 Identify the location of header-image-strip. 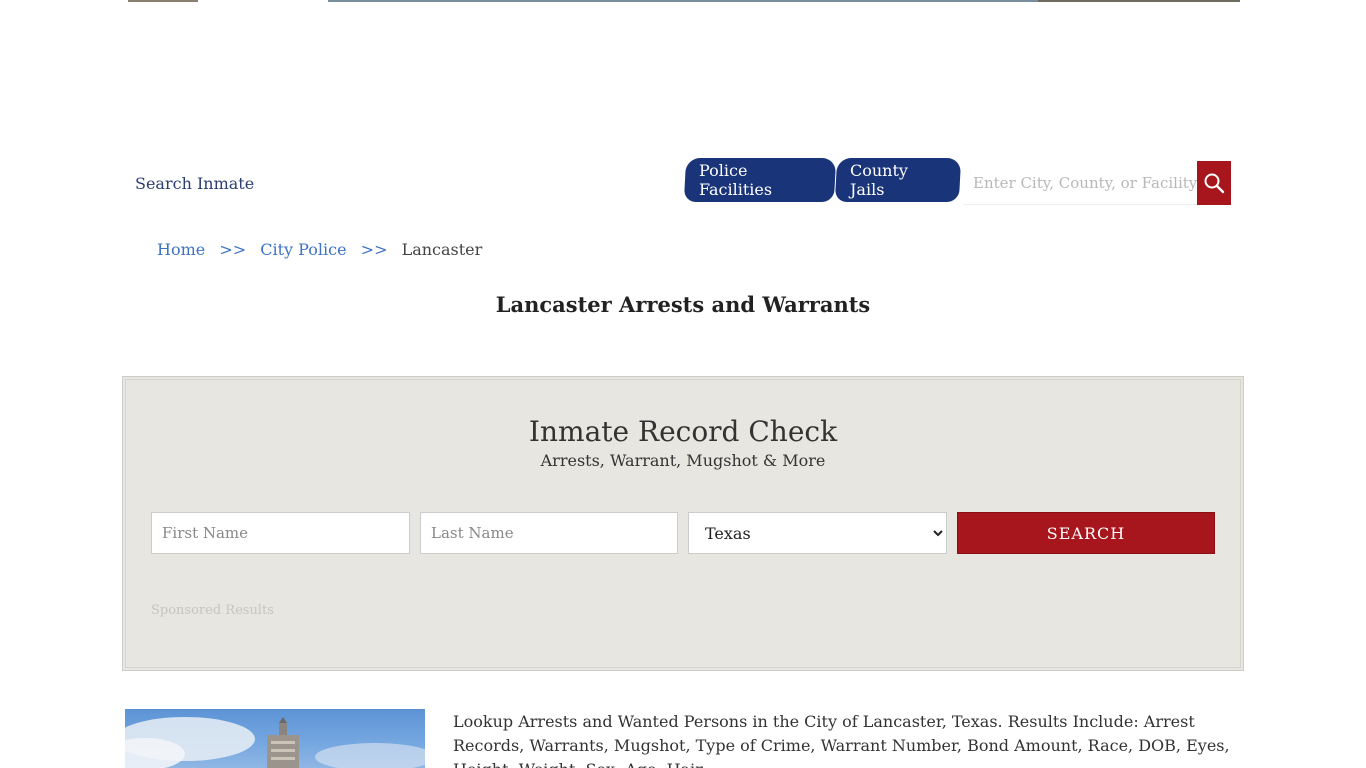
(684, 1).